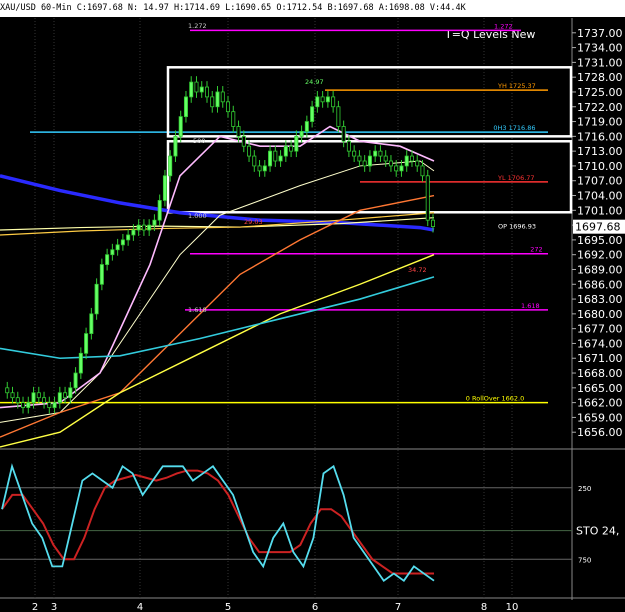 This screenshot has width=625, height=612. Describe the element at coordinates (35, 607) in the screenshot. I see `x-tick-label: 2` at that location.